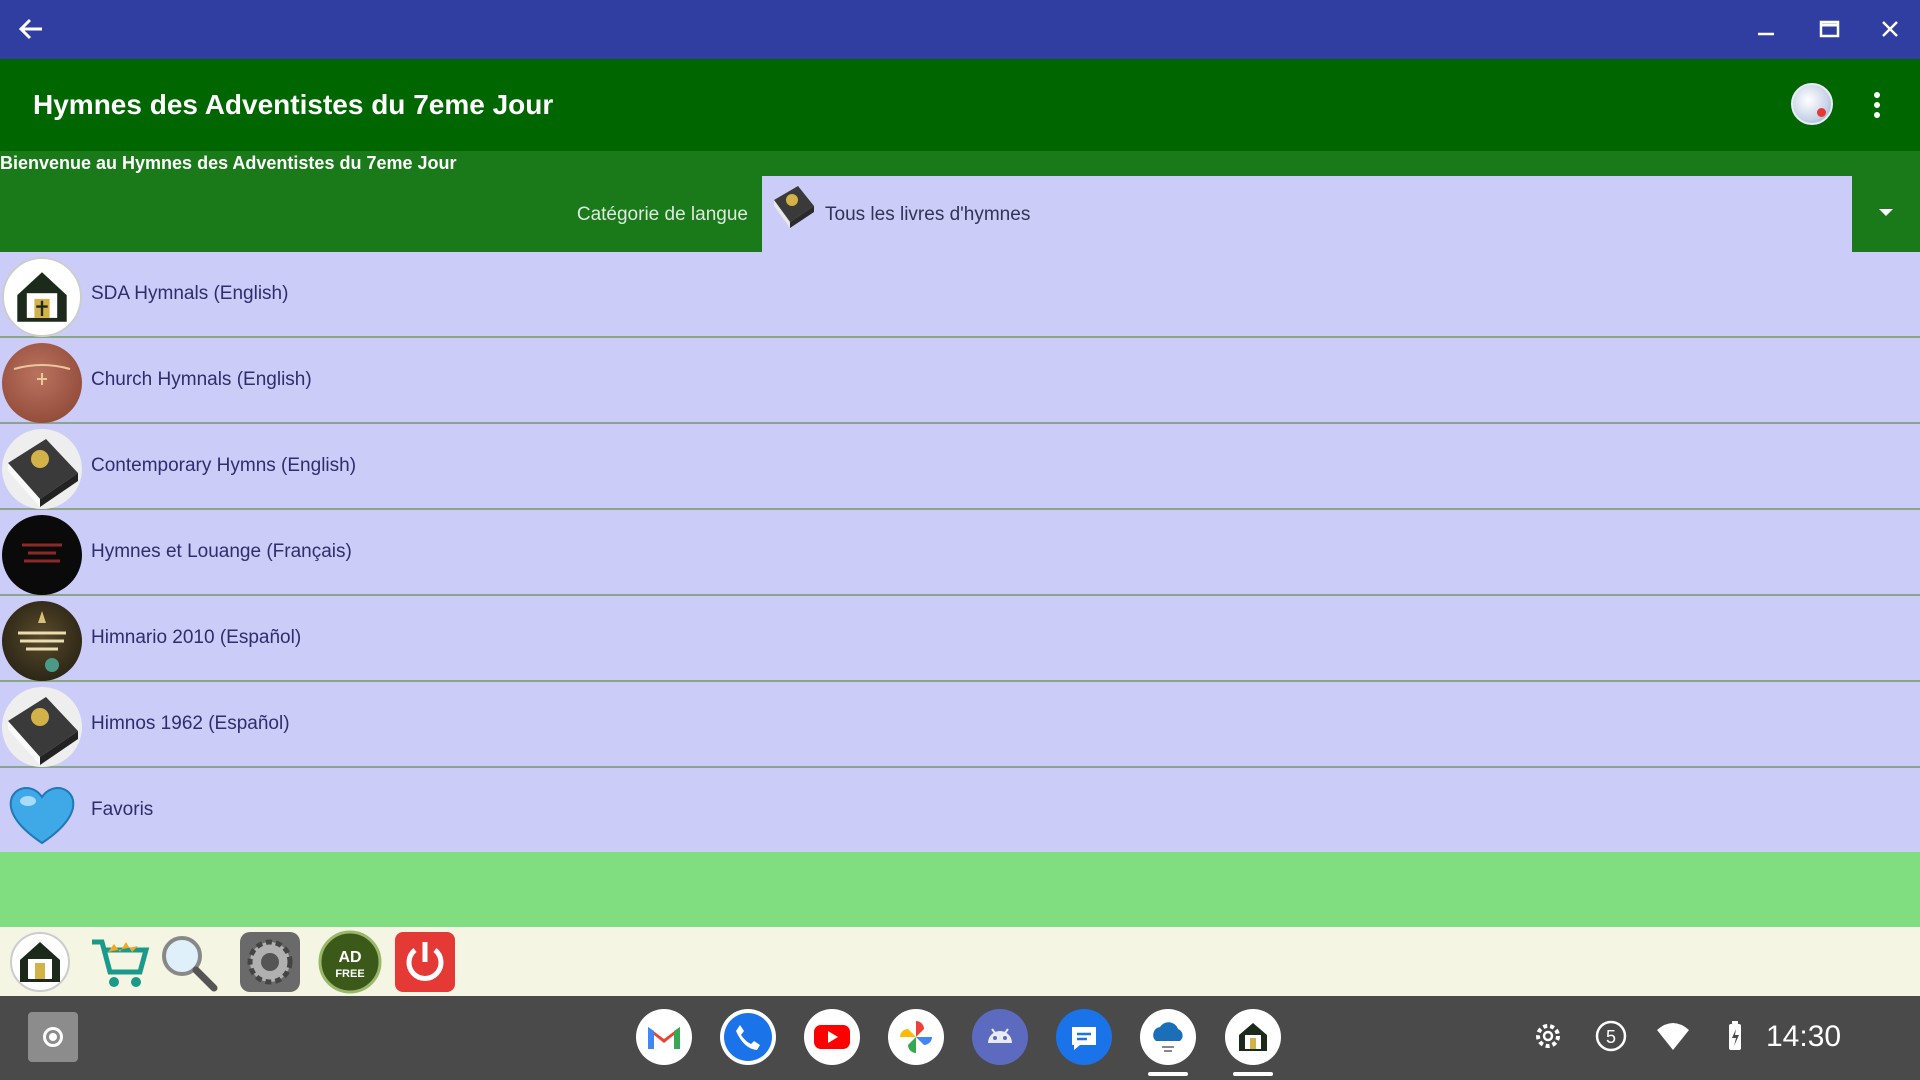 This screenshot has height=1080, width=1920. I want to click on ad-free-icon: AD FREE, so click(350, 962).